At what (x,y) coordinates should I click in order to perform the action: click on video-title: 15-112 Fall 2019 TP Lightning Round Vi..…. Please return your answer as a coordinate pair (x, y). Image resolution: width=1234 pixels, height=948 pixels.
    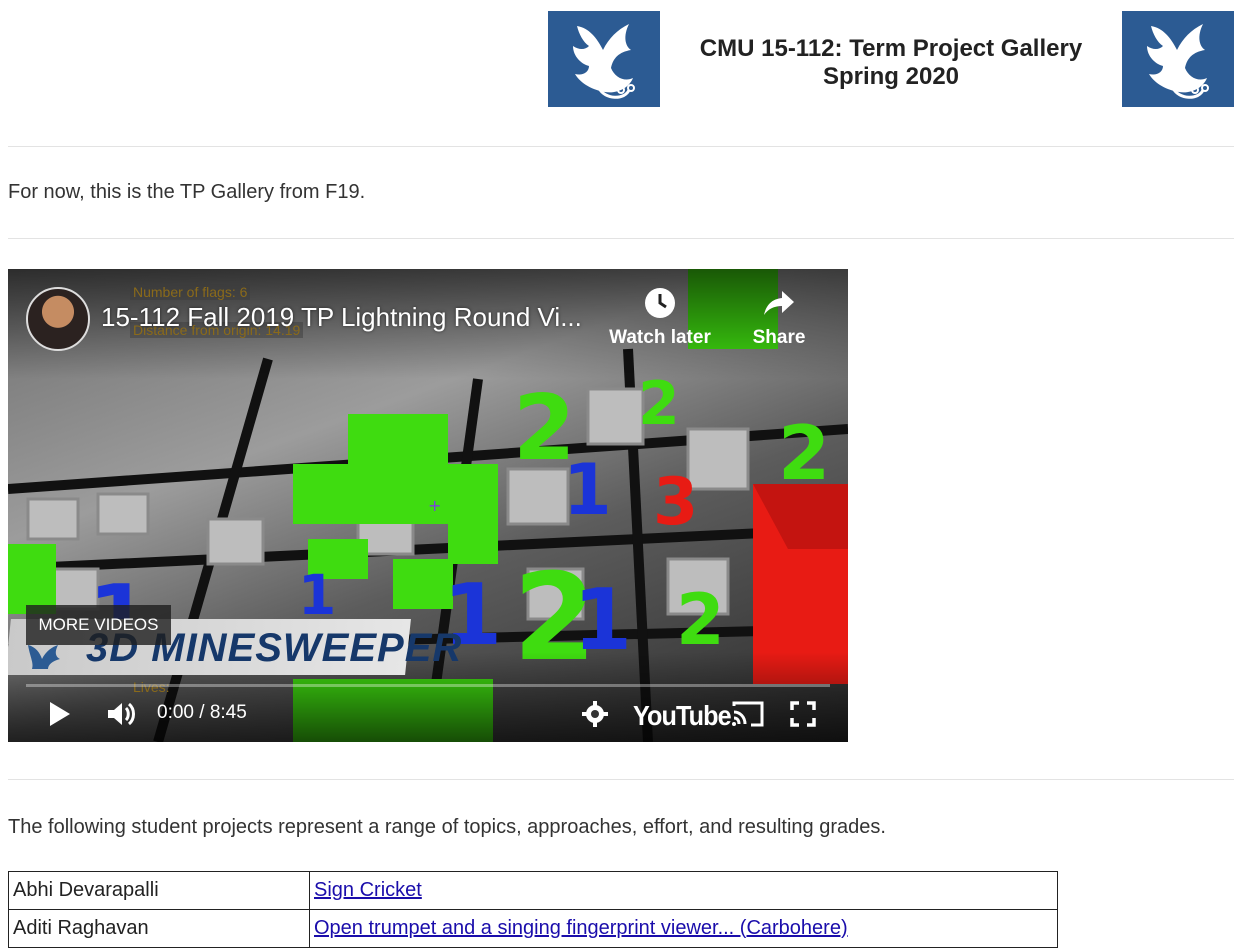
    Looking at the image, I should click on (341, 317).